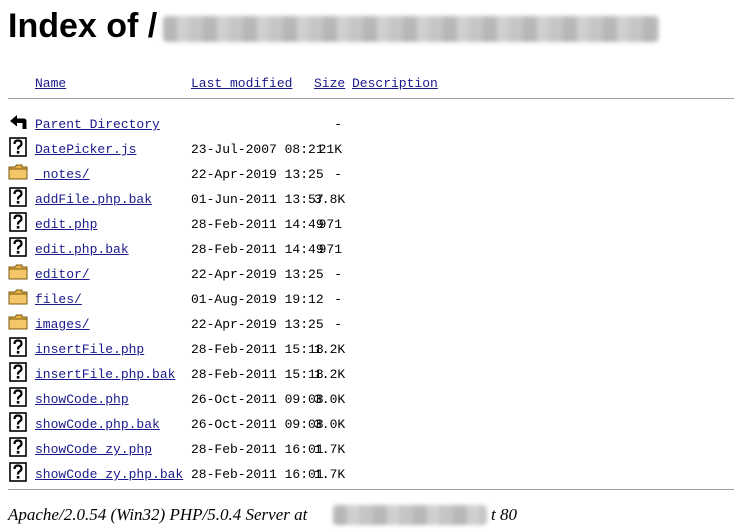 The image size is (736, 531). Describe the element at coordinates (93, 199) in the screenshot. I see `file-link: addFile.php.bak` at that location.